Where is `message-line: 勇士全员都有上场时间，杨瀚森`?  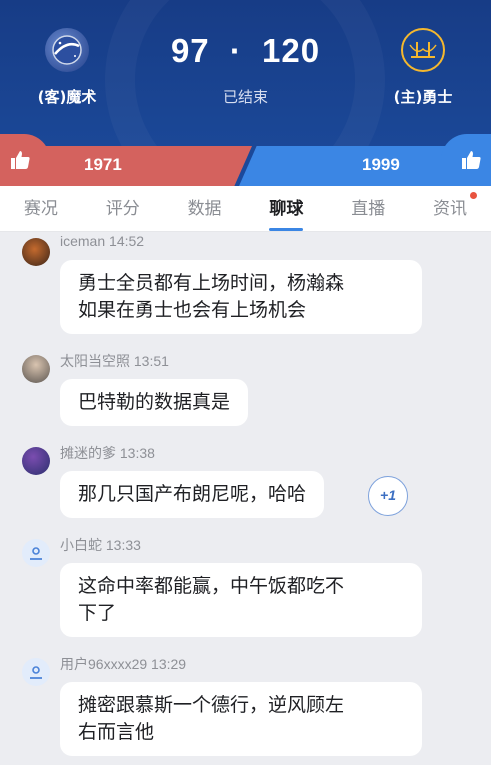
message-line: 勇士全员都有上场时间，杨瀚森 is located at coordinates (211, 283).